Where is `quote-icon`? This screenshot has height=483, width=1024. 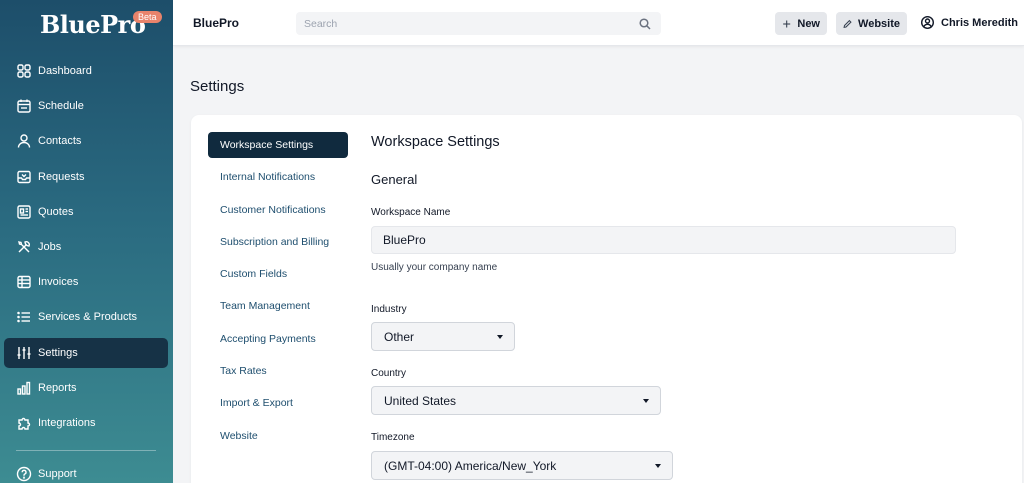 quote-icon is located at coordinates (24, 212).